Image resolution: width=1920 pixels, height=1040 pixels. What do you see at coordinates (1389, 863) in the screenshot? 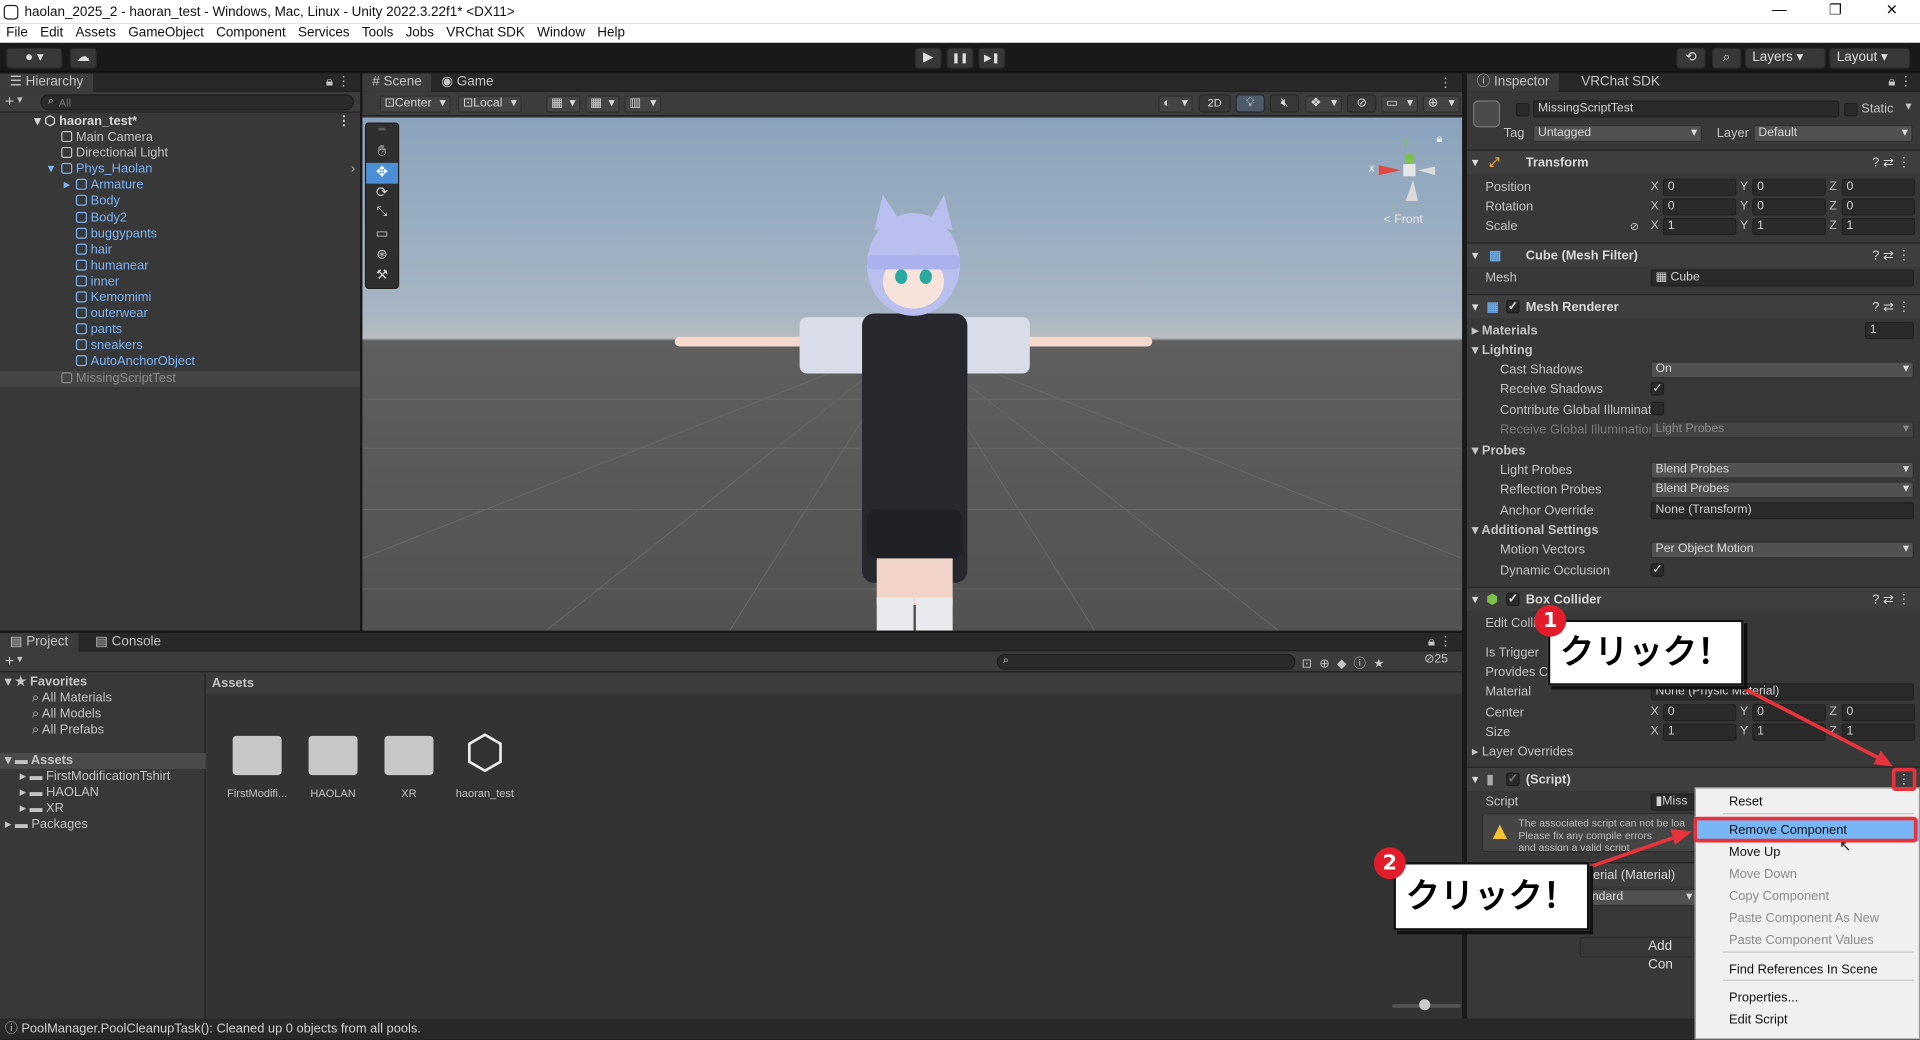
I see `step-2-badge: 2` at bounding box center [1389, 863].